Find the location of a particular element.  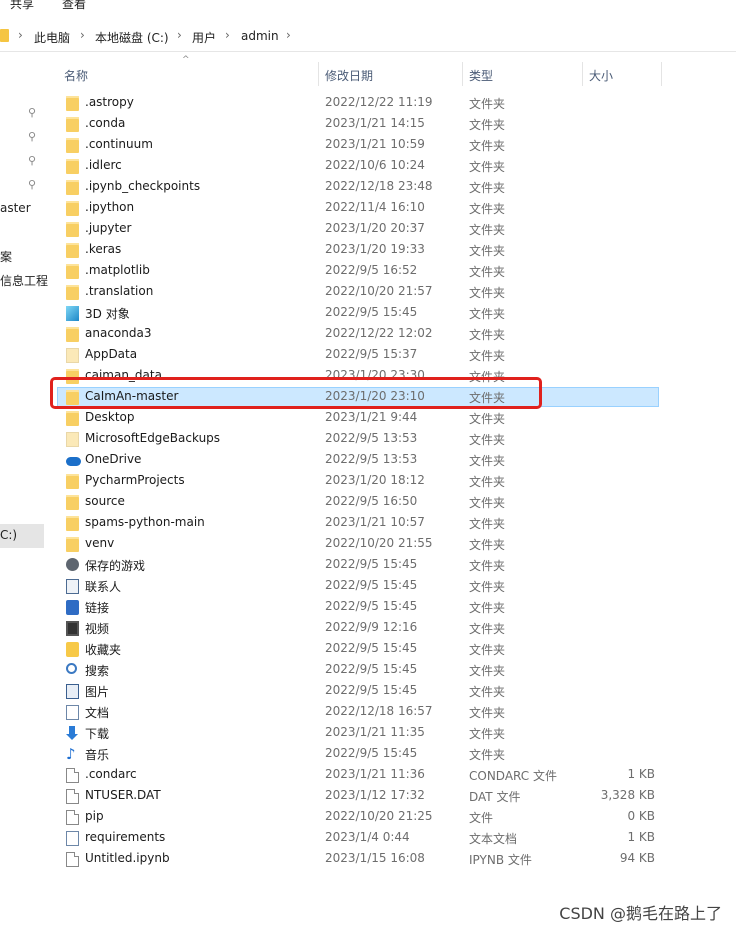

table-row: .ipython 2022/11/4 16:10 文件夹 is located at coordinates (368, 208).